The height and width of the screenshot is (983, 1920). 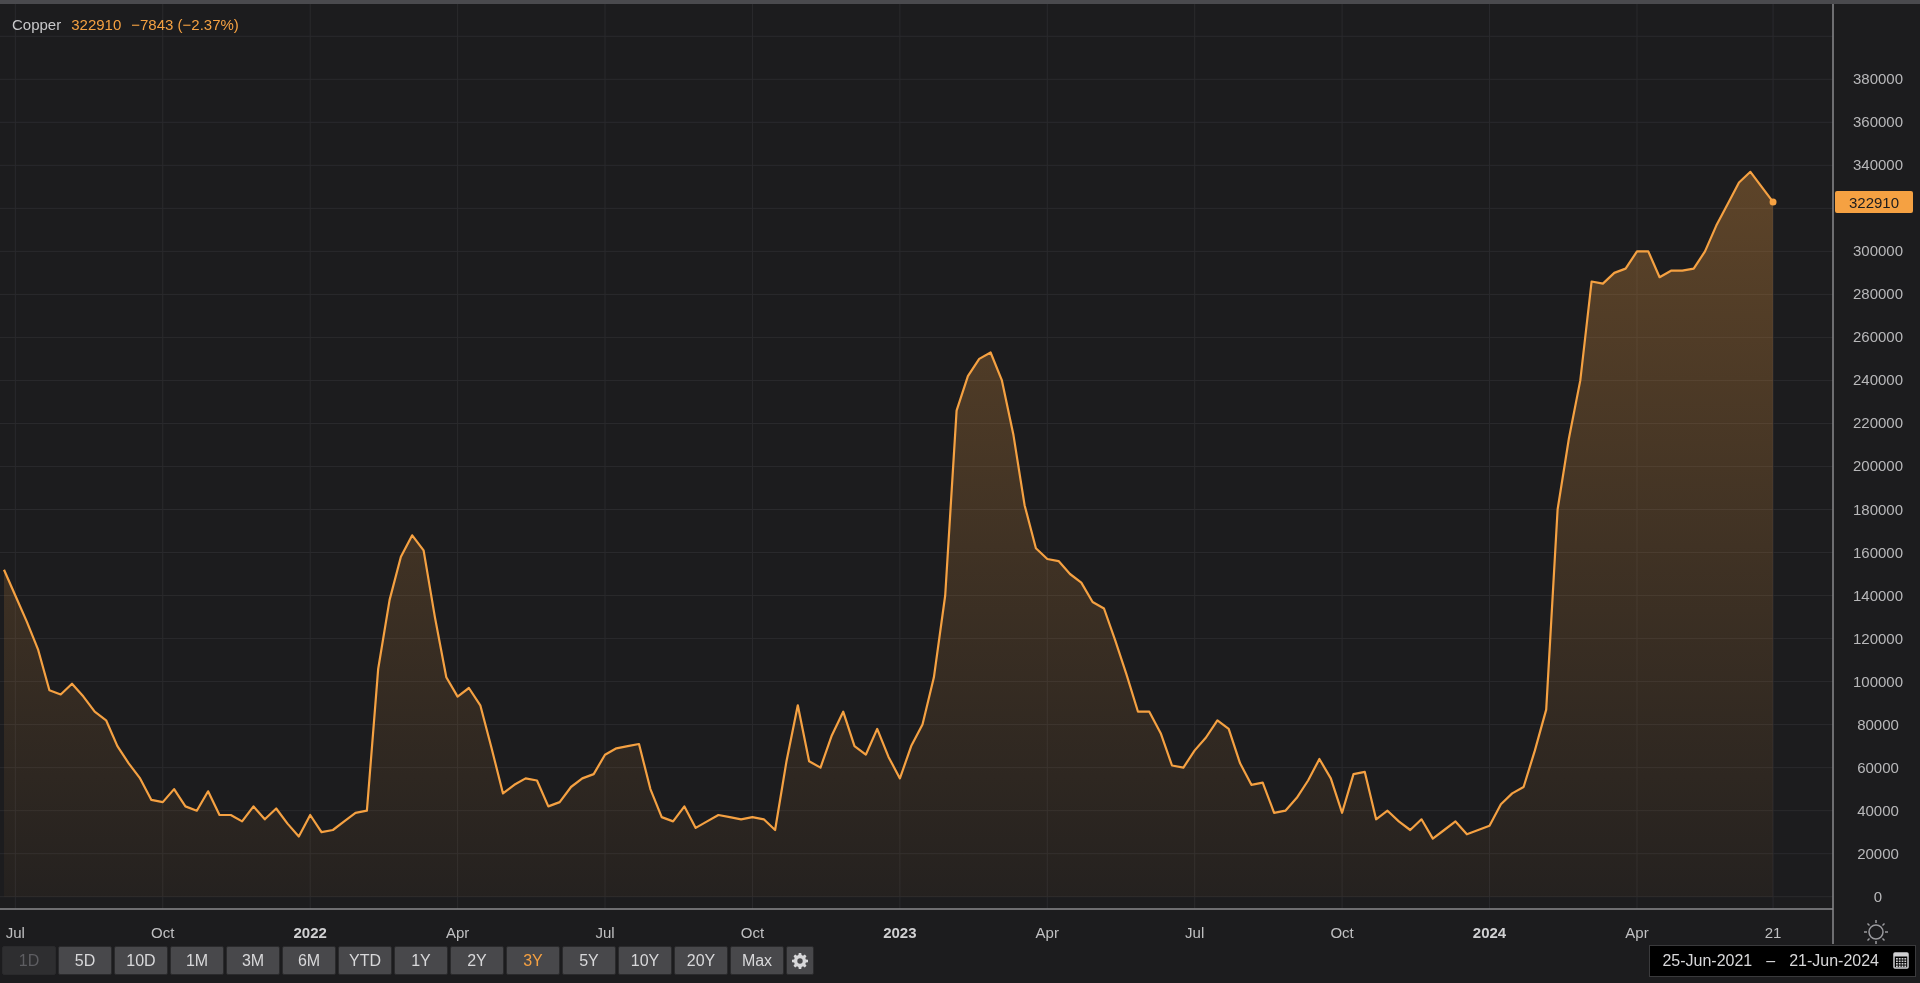 I want to click on y-axis-label: 20000, so click(x=1878, y=853).